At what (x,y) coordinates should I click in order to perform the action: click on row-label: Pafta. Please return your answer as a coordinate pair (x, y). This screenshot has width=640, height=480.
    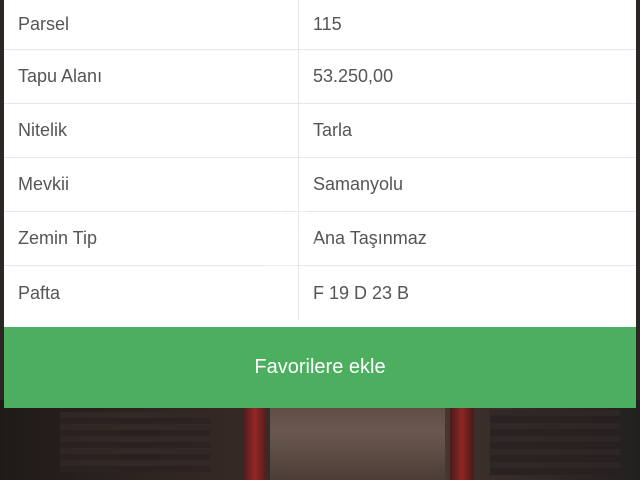
    Looking at the image, I should click on (151, 293).